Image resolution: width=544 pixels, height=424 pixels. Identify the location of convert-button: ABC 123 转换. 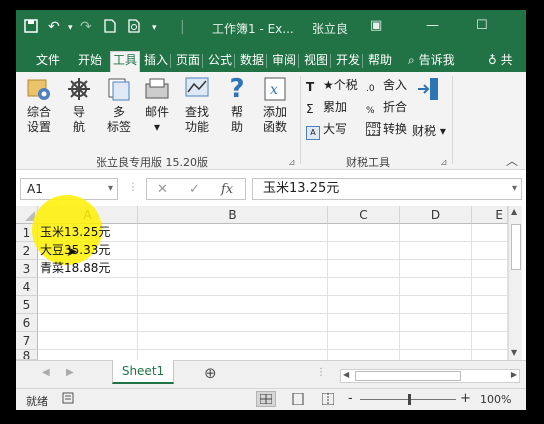
(386, 129).